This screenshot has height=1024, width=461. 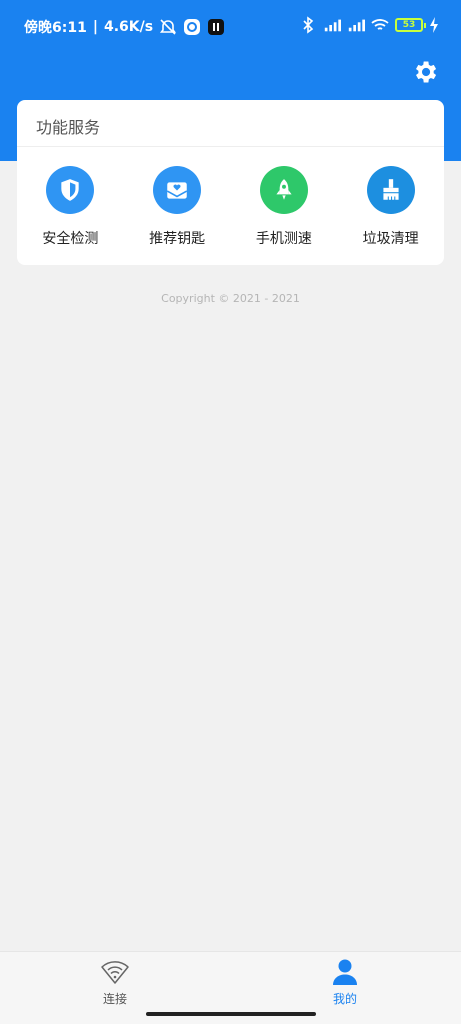 What do you see at coordinates (283, 239) in the screenshot?
I see `service-label: 手机测速` at bounding box center [283, 239].